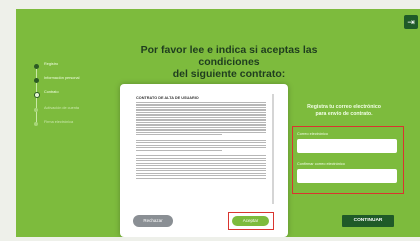 This screenshot has width=420, height=241. What do you see at coordinates (153, 221) in the screenshot?
I see `reject-button: Rechazar` at bounding box center [153, 221].